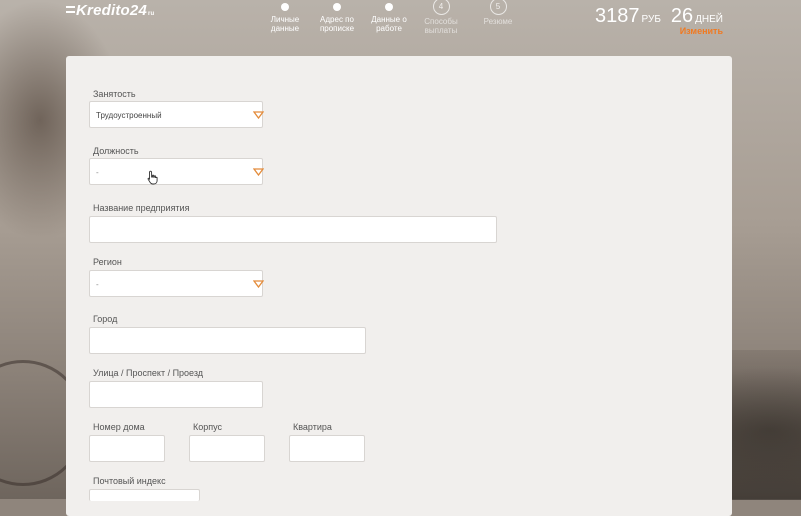 The height and width of the screenshot is (516, 801). What do you see at coordinates (119, 427) in the screenshot?
I see `house-label: Номер дома` at bounding box center [119, 427].